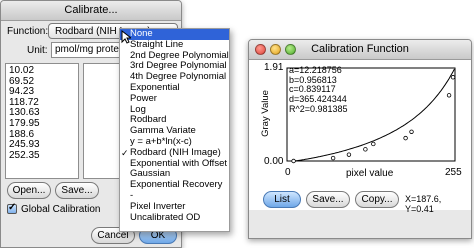 The height and width of the screenshot is (248, 474). What do you see at coordinates (318, 108) in the screenshot?
I see `param-r-squared: R^2=0.981385` at bounding box center [318, 108].